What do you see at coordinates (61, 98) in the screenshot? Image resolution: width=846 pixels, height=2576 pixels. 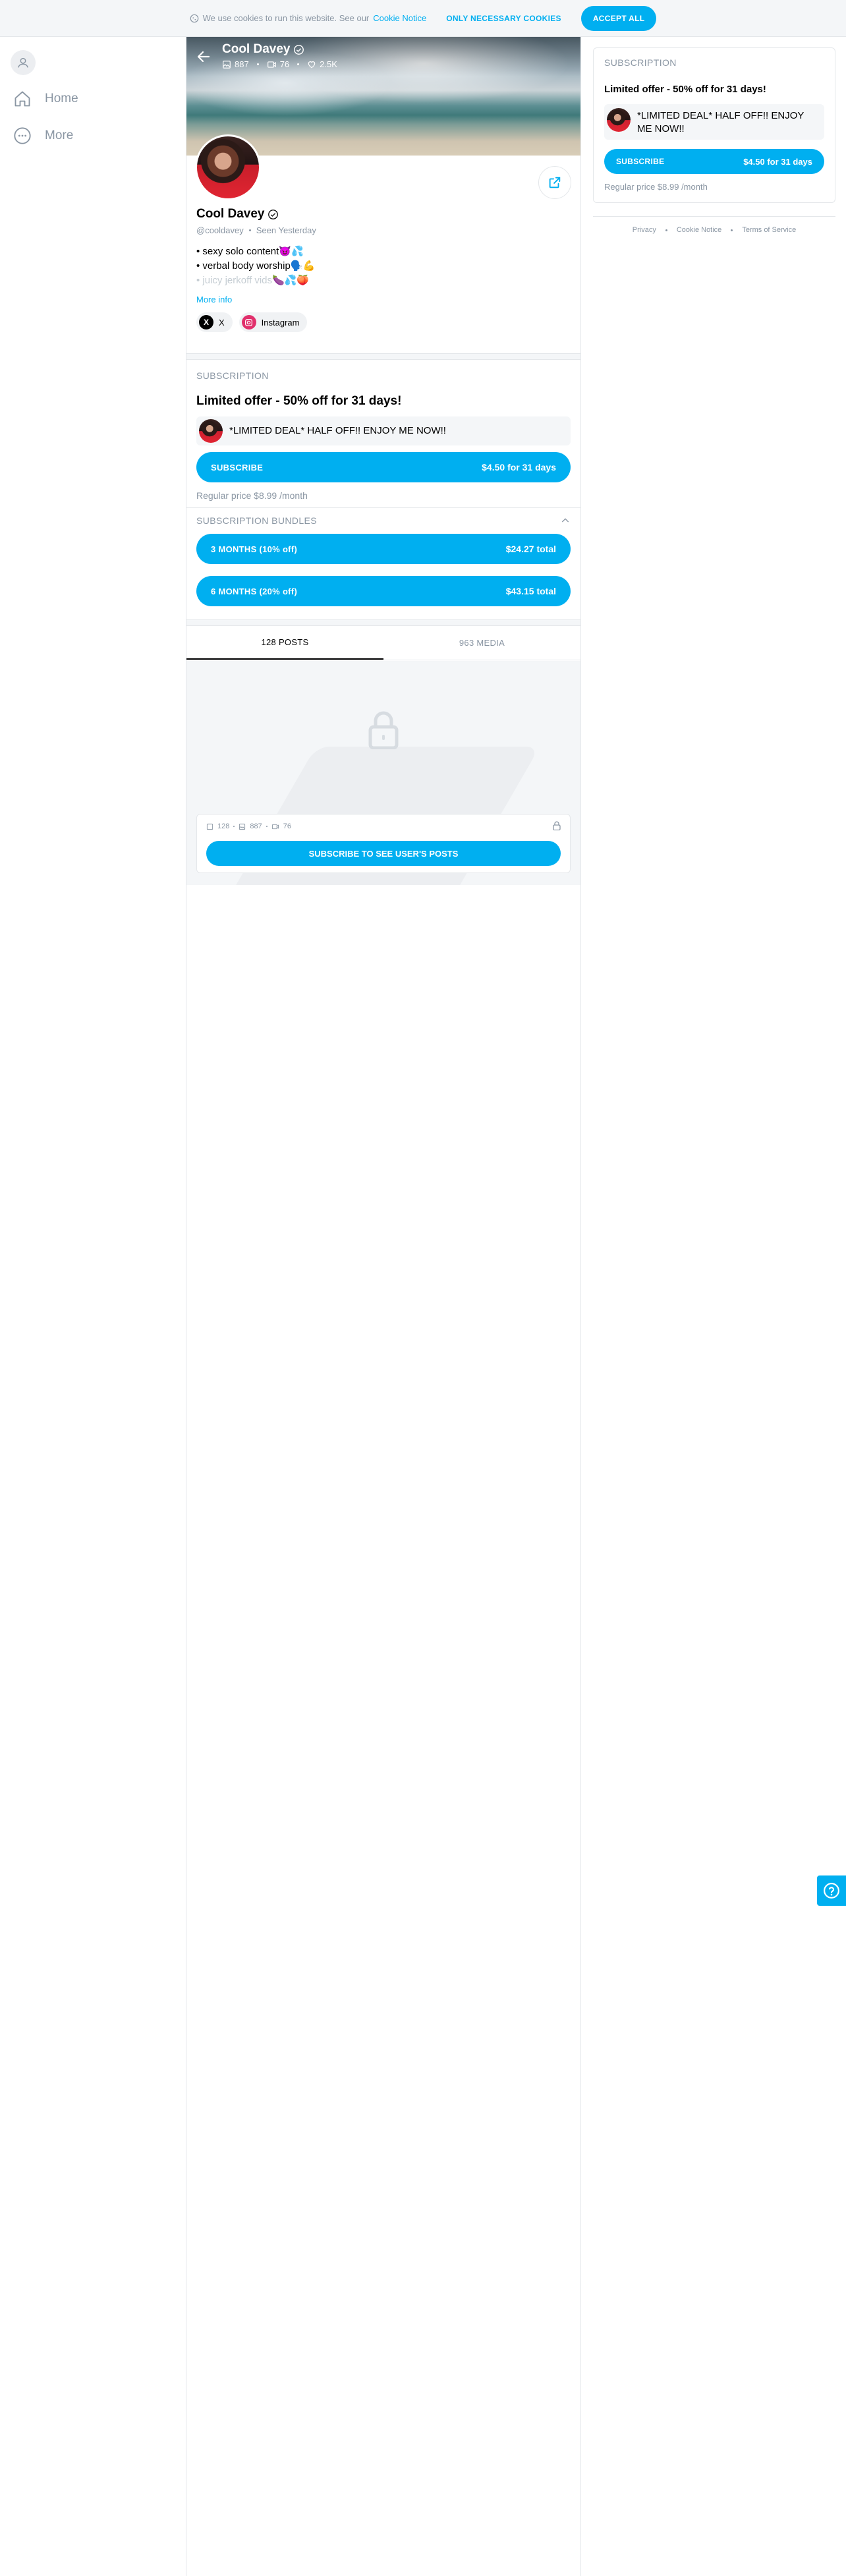 I see `nav-item-label: Home` at bounding box center [61, 98].